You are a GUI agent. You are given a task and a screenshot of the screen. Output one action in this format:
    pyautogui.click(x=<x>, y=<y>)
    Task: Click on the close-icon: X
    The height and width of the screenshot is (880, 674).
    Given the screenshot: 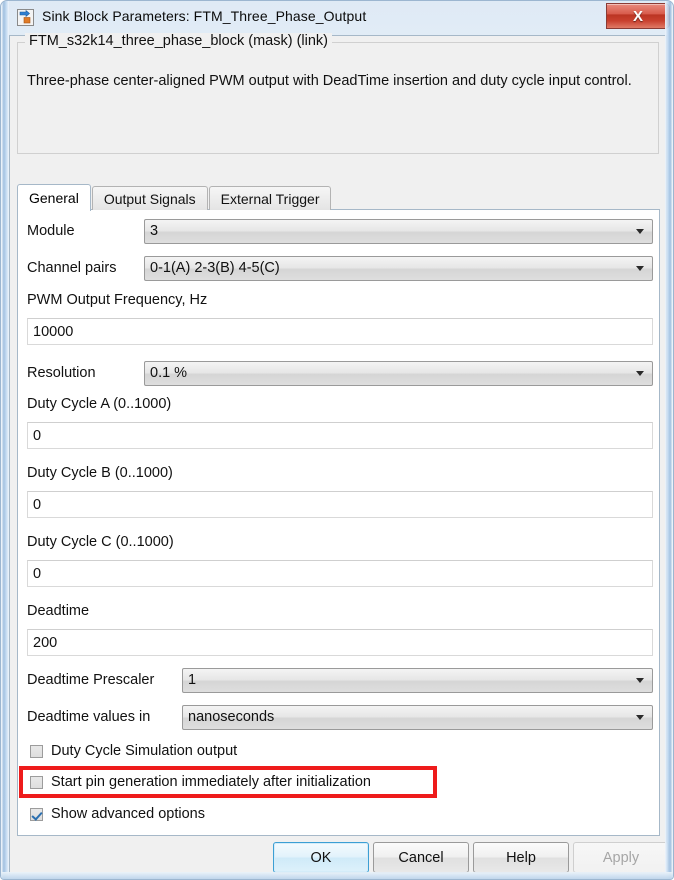 What is the action you would take?
    pyautogui.click(x=637, y=16)
    